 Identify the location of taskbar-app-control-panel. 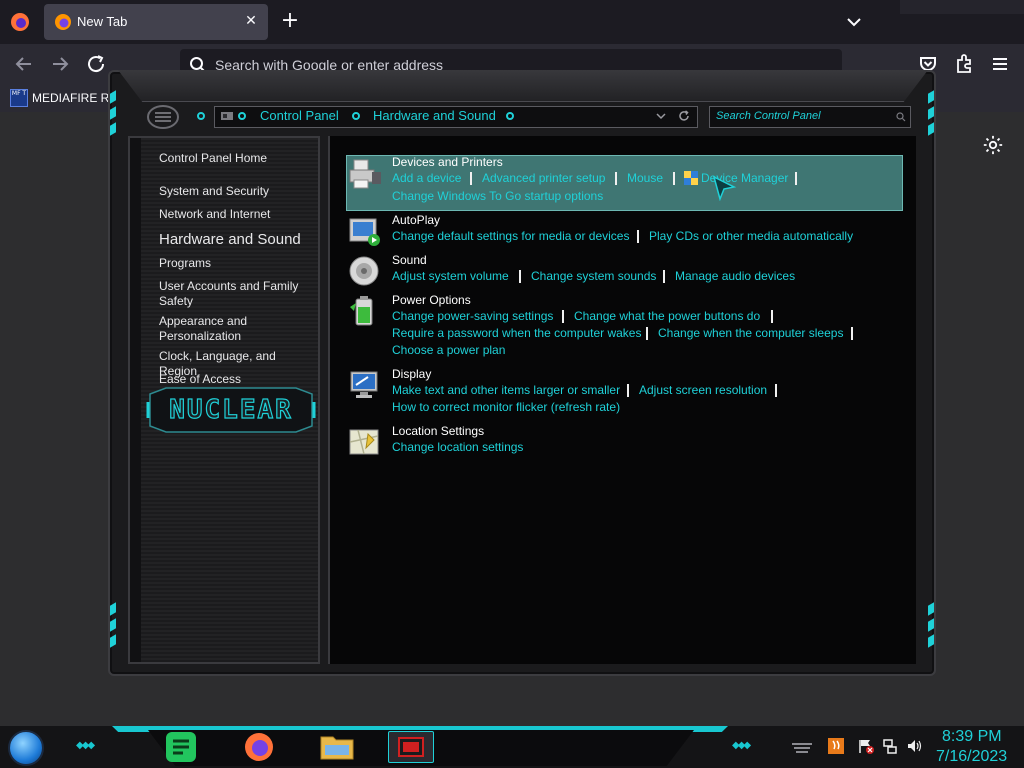
(411, 747).